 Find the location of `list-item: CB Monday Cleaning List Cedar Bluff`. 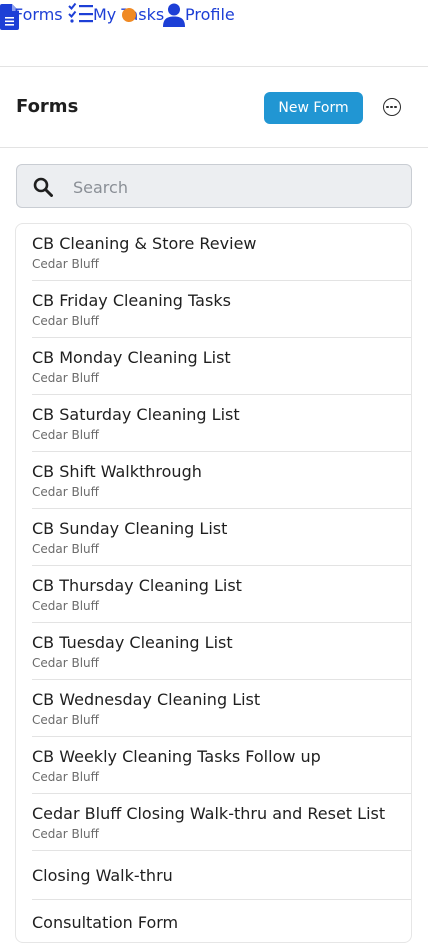

list-item: CB Monday Cleaning List Cedar Bluff is located at coordinates (221, 366).